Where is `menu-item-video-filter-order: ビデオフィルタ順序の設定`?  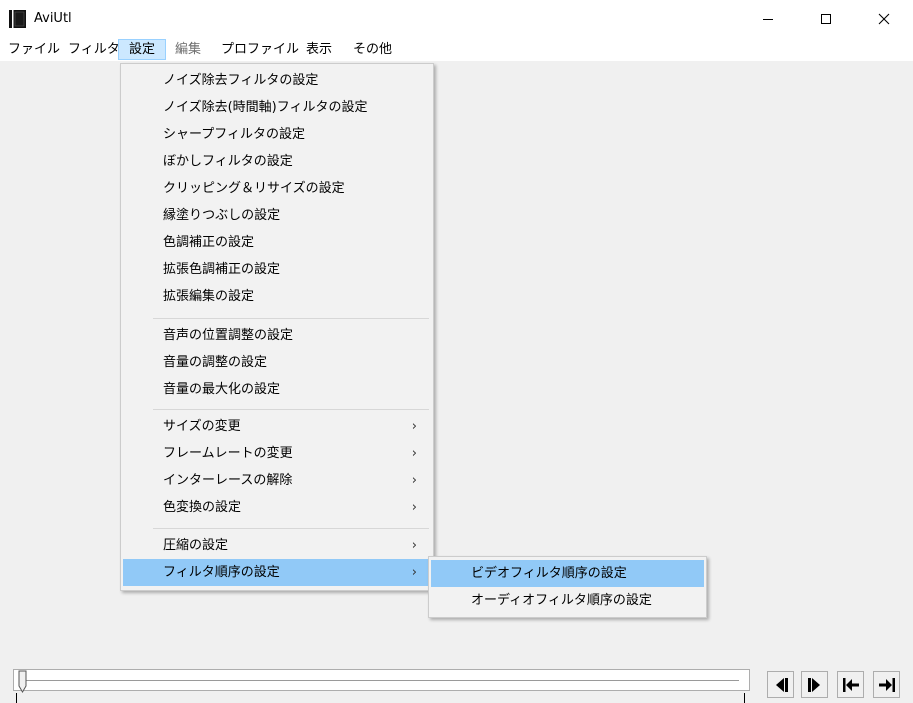
menu-item-video-filter-order: ビデオフィルタ順序の設定 is located at coordinates (567, 573).